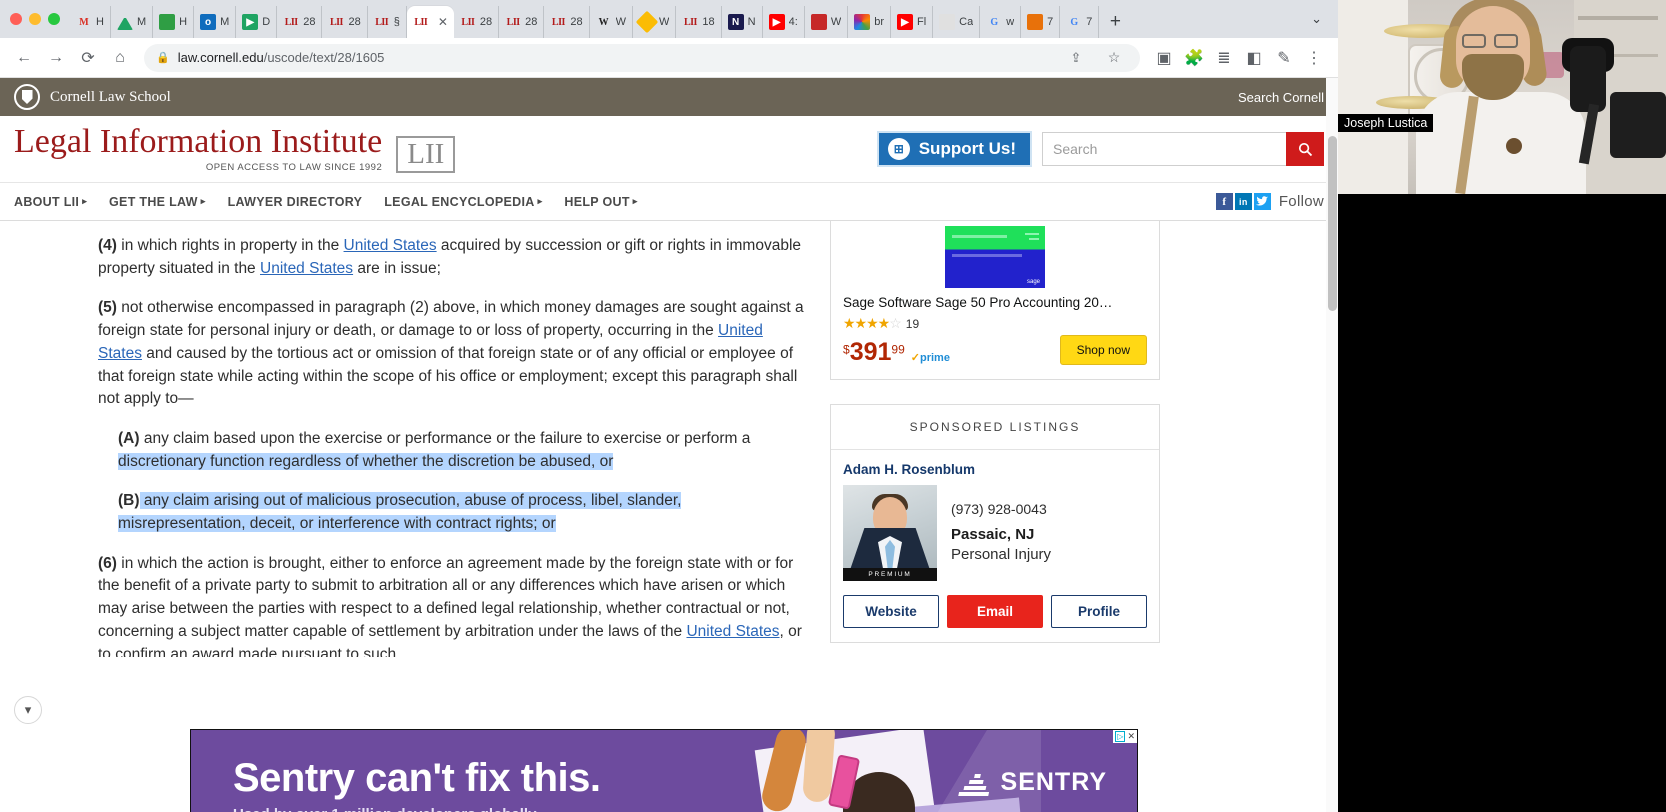 This screenshot has width=1666, height=812. I want to click on shop-now-button: Shop now, so click(1103, 350).